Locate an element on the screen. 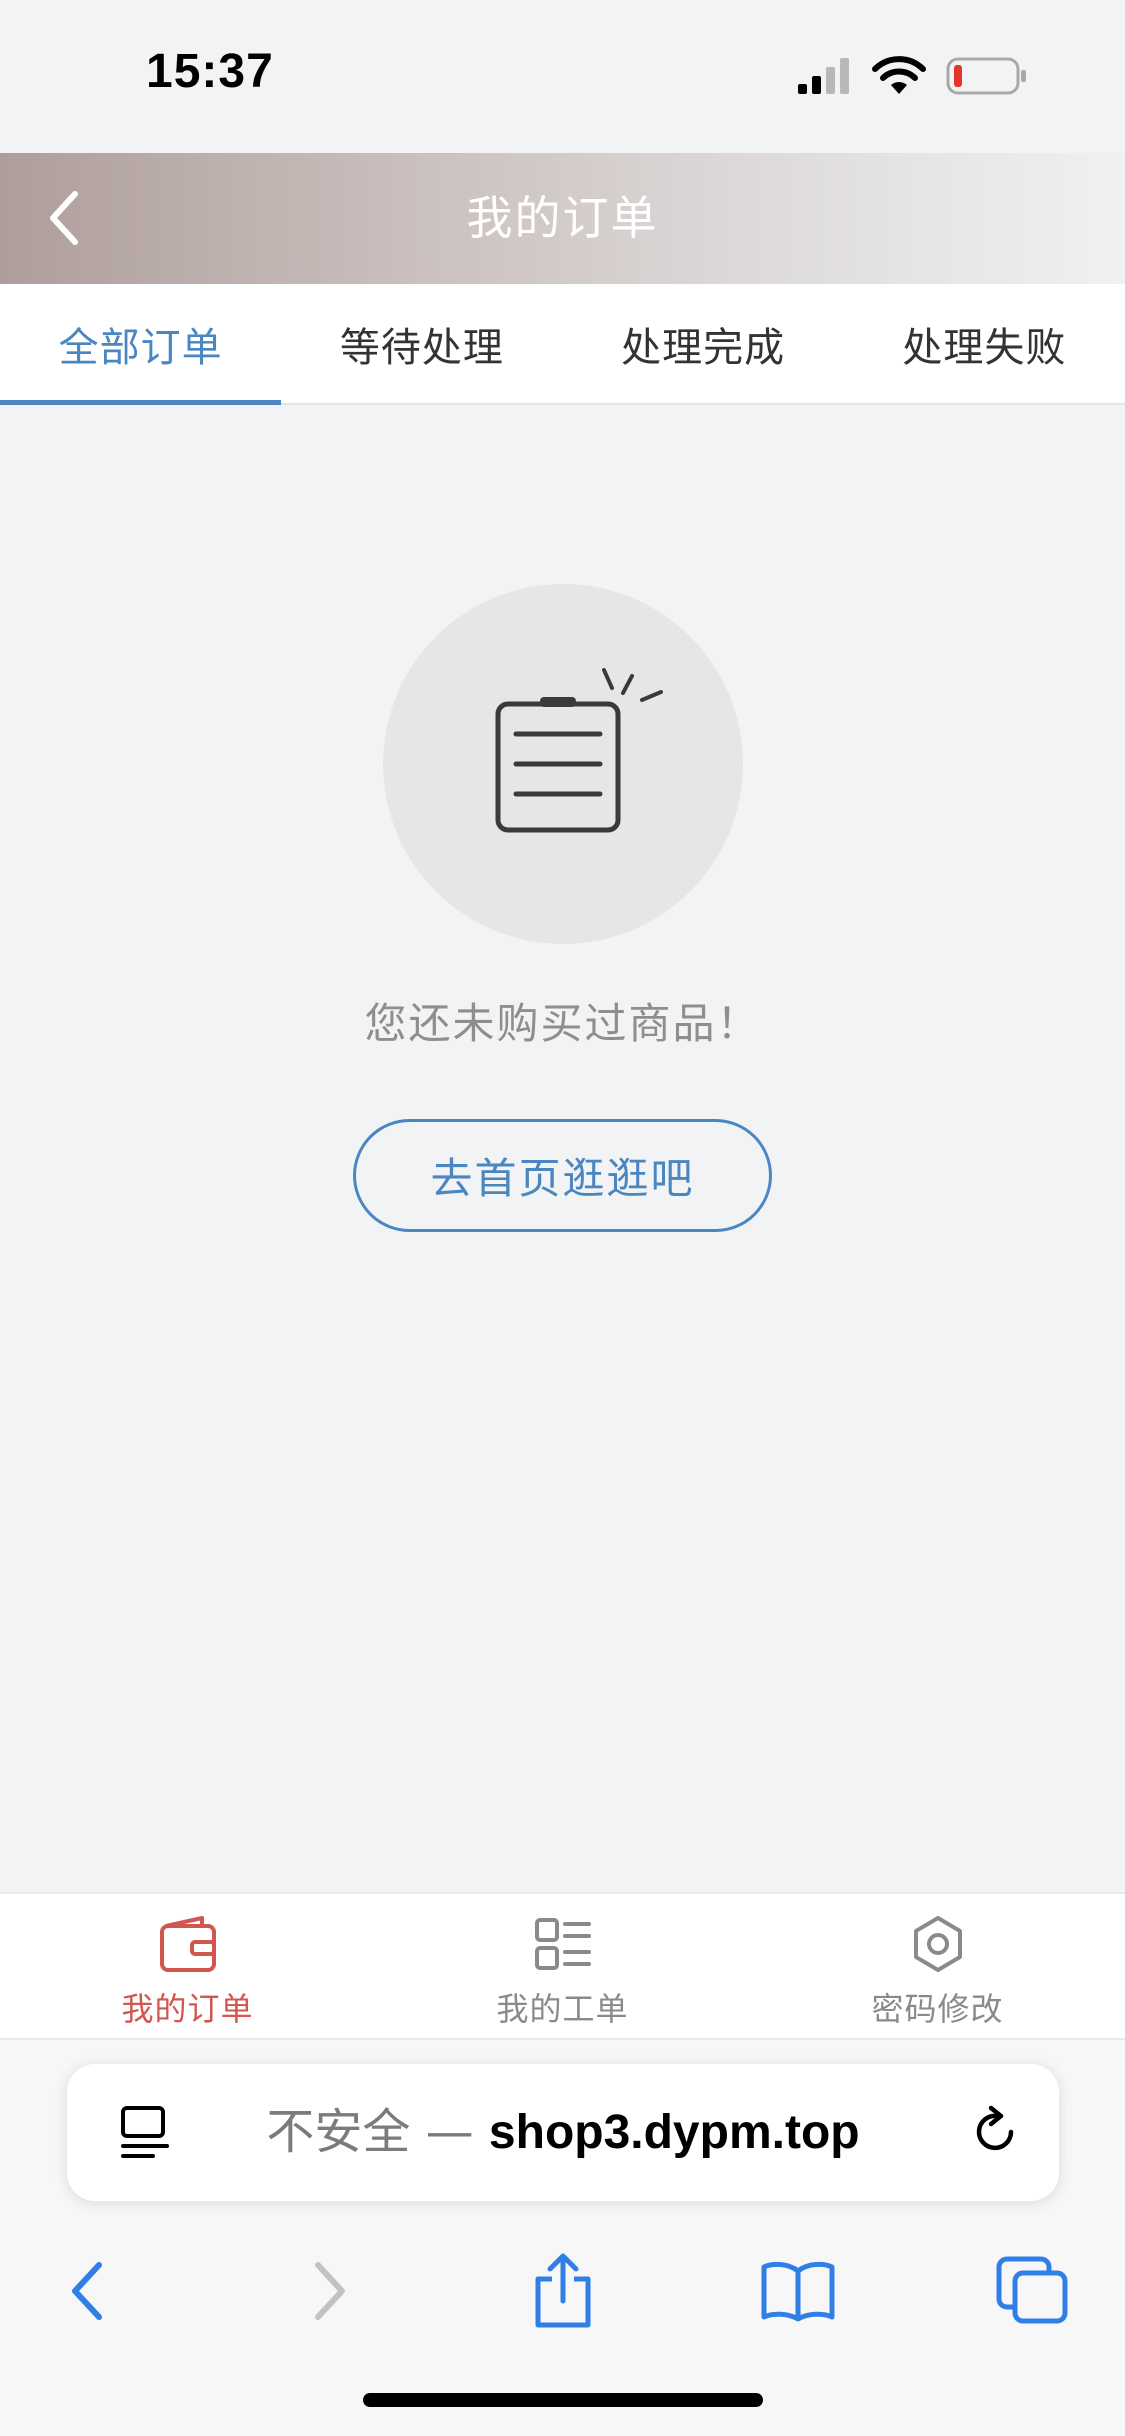  grid-list-icon is located at coordinates (562, 1944).